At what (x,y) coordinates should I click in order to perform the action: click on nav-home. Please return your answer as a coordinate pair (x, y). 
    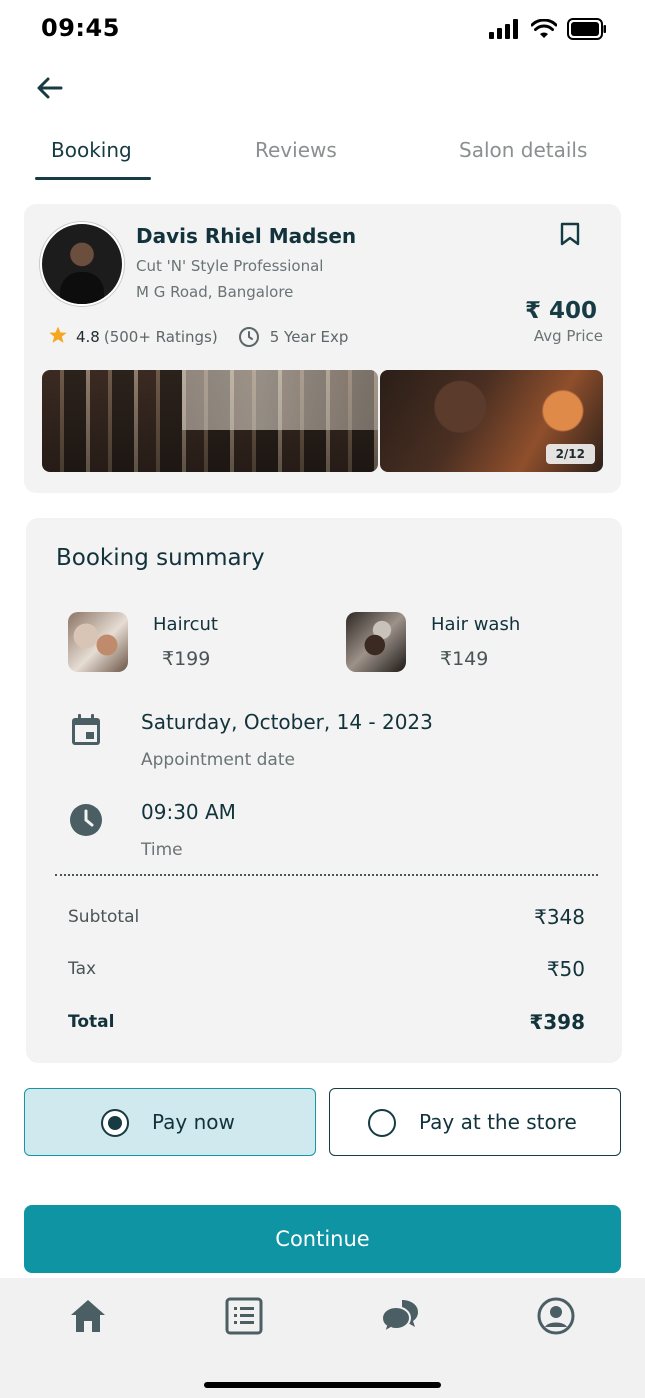
    Looking at the image, I should click on (88, 1318).